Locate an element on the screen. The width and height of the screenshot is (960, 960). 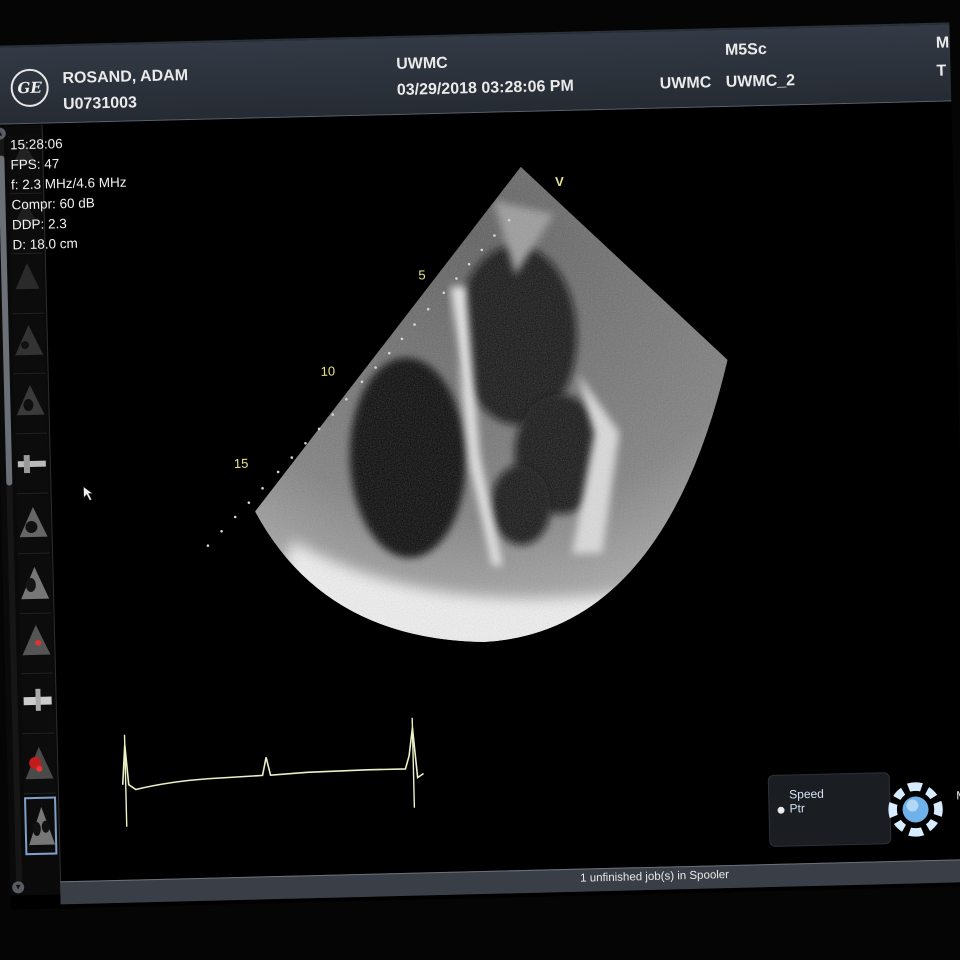
trackball-icon is located at coordinates (916, 810).